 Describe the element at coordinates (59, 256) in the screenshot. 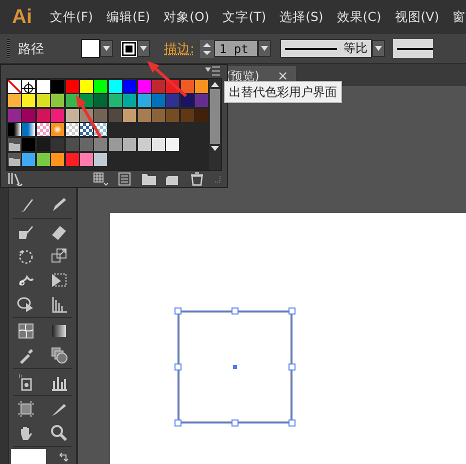

I see `scale-icon` at that location.